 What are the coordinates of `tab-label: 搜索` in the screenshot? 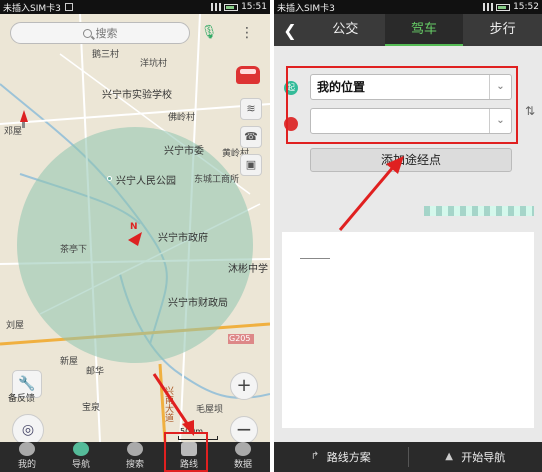 It's located at (134, 465).